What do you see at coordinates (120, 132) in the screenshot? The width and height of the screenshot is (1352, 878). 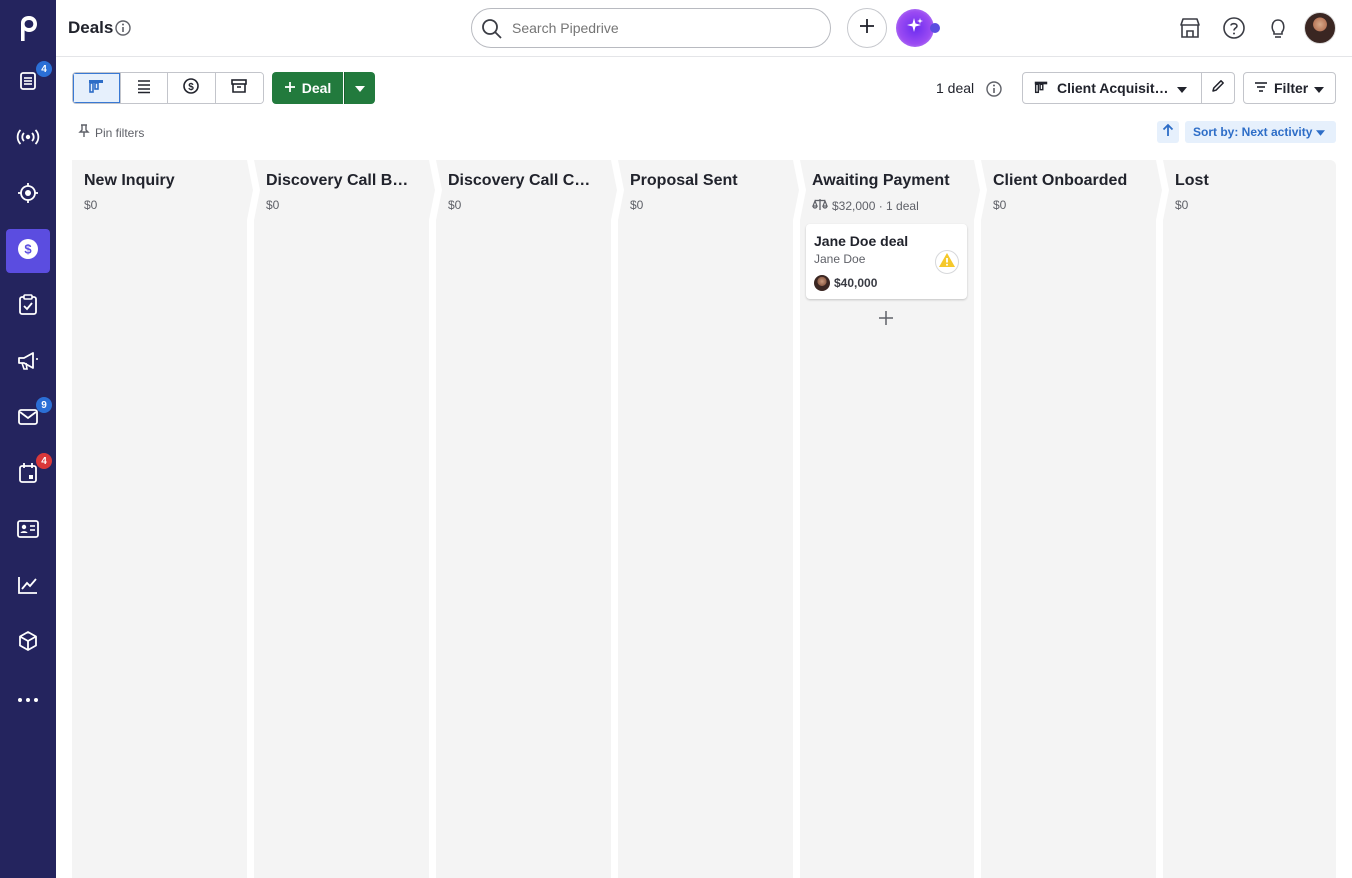 I see `pin-filters-label: Pin filters` at bounding box center [120, 132].